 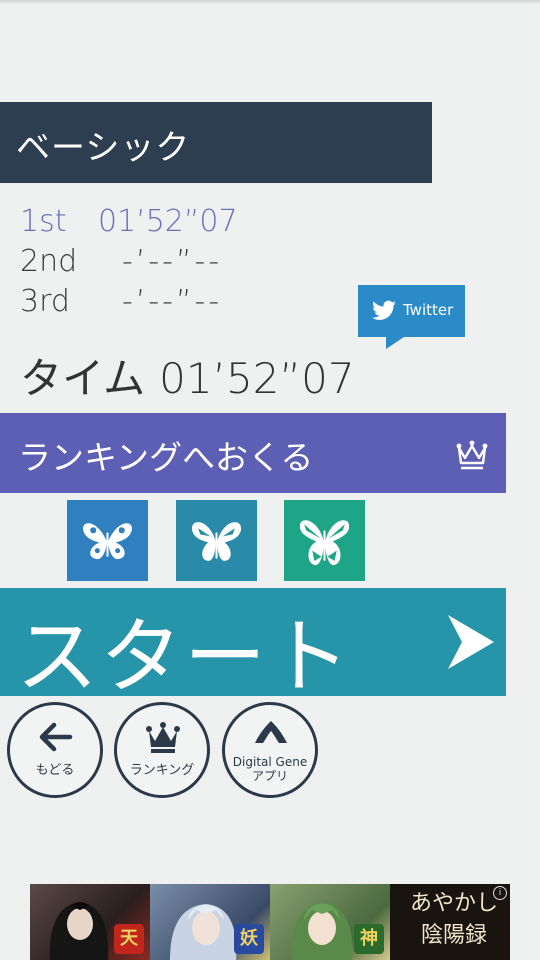 What do you see at coordinates (90, 922) in the screenshot?
I see `ad-character-1: 天` at bounding box center [90, 922].